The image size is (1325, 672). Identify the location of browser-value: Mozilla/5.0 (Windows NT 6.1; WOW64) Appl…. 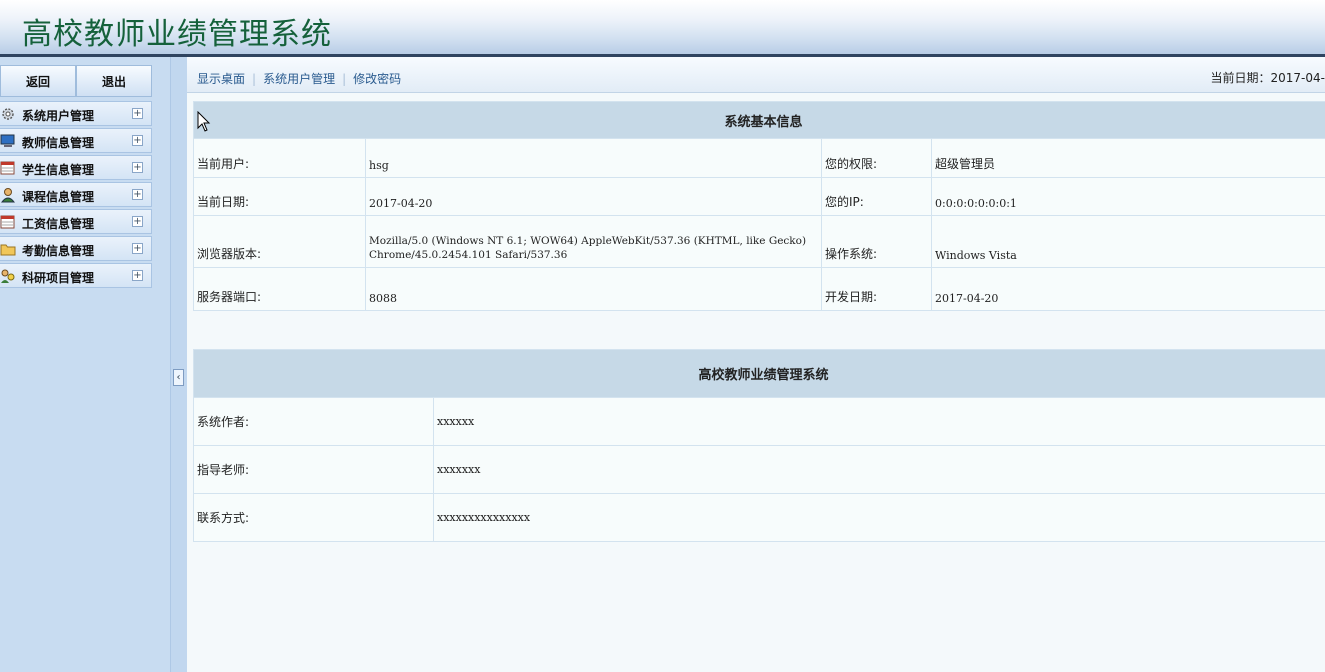
(593, 241).